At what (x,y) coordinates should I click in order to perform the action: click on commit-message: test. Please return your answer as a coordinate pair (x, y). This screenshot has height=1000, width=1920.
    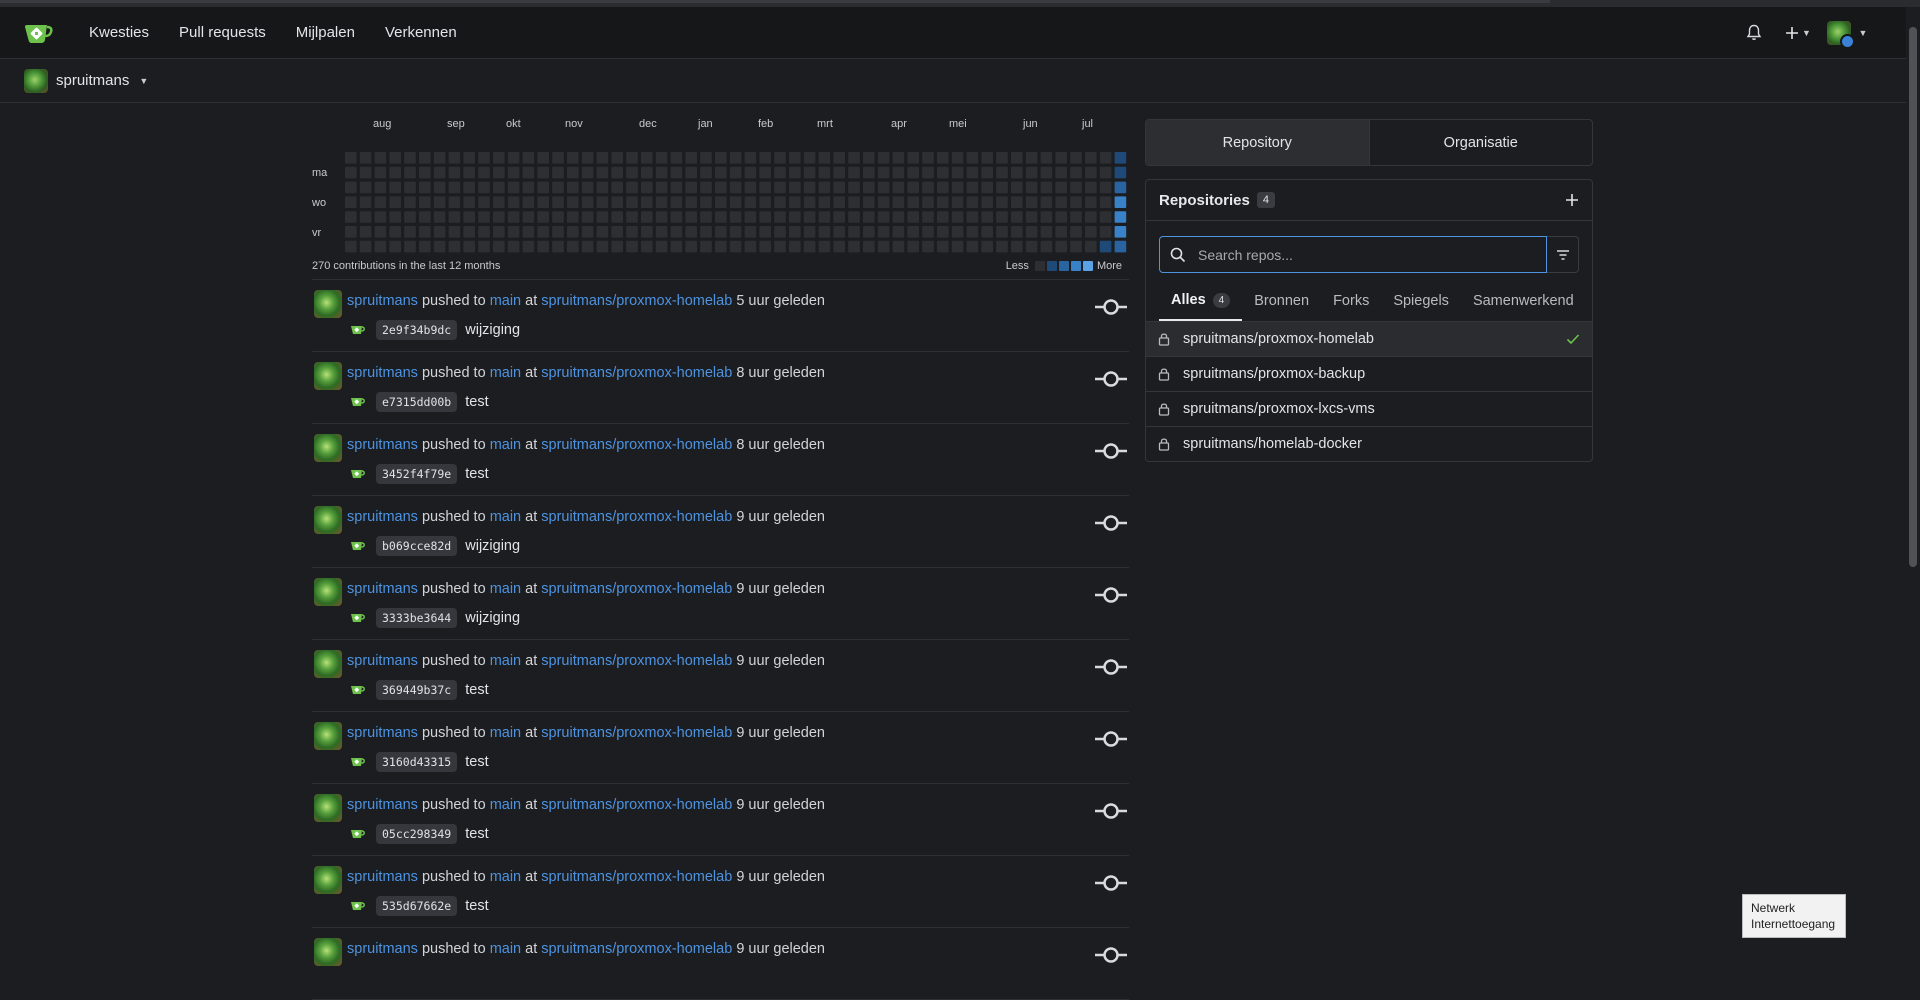
    Looking at the image, I should click on (477, 762).